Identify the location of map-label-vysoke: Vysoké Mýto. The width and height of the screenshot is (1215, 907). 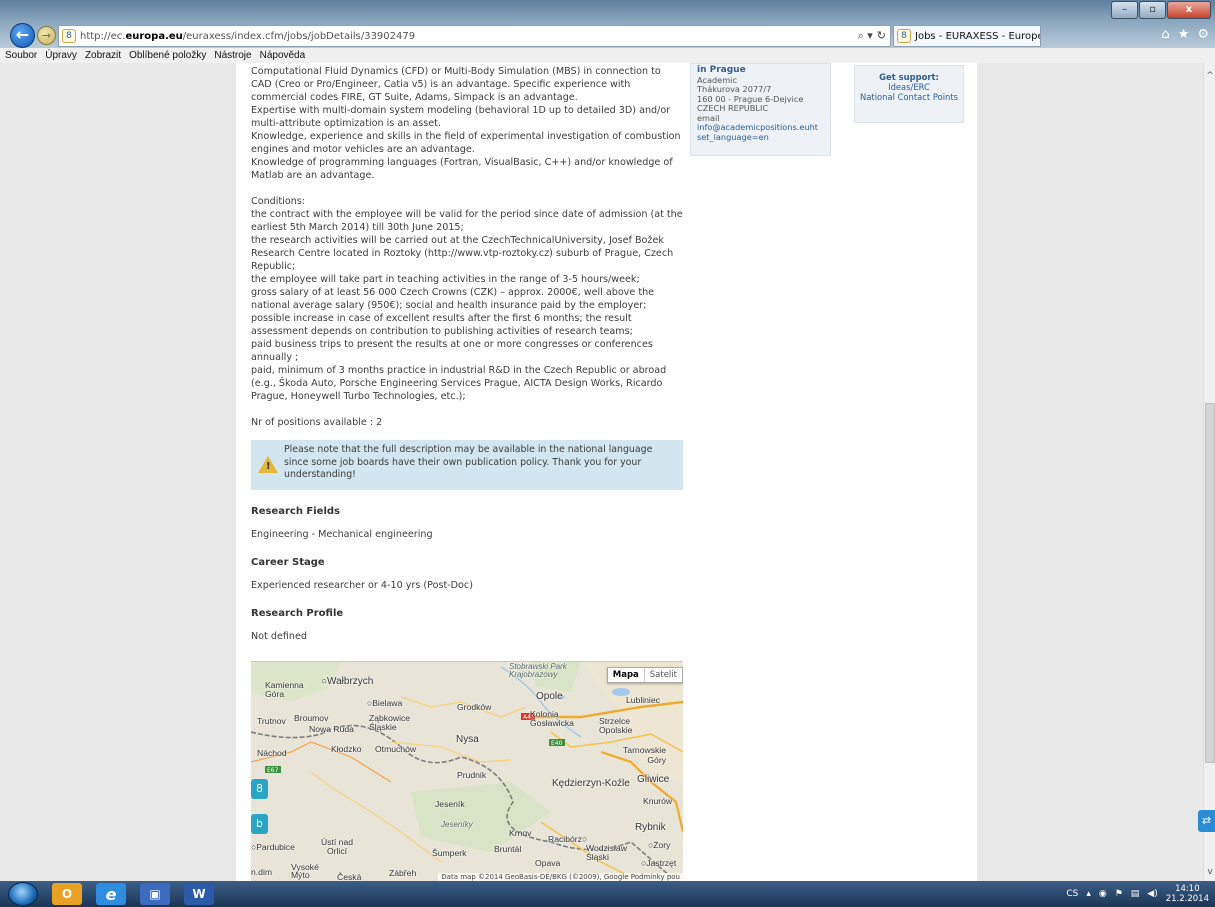
(305, 871).